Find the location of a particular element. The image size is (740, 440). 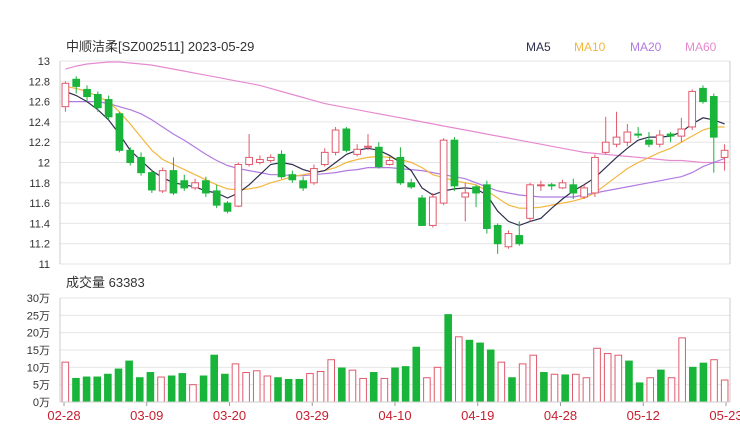

price-tick-label: 13 is located at coordinates (44, 62).